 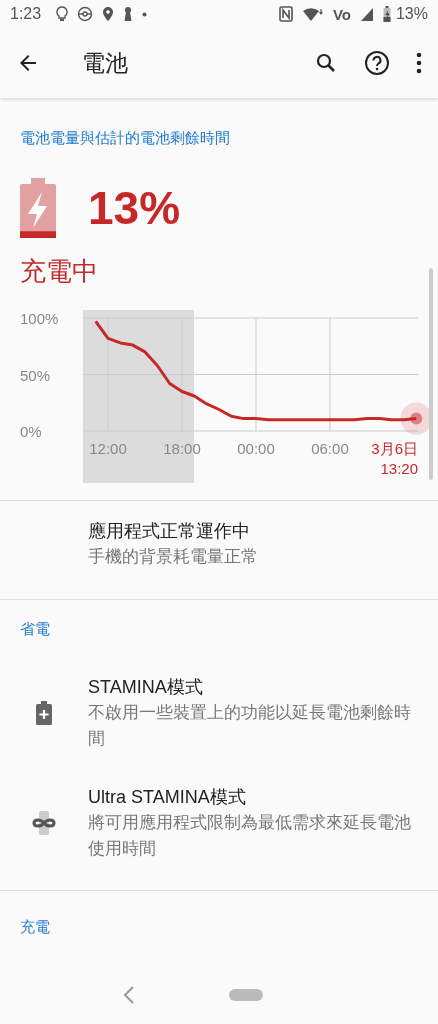 What do you see at coordinates (330, 448) in the screenshot?
I see `axis-label: 06:00` at bounding box center [330, 448].